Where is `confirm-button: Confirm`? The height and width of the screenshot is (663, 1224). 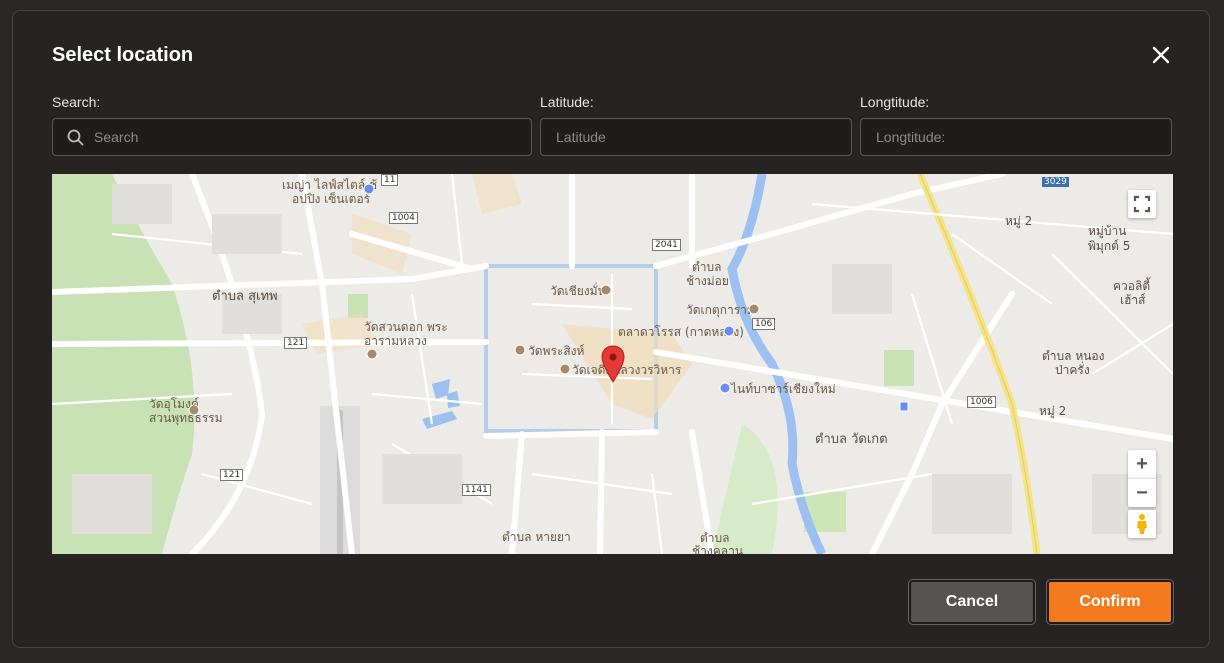 confirm-button: Confirm is located at coordinates (1110, 602).